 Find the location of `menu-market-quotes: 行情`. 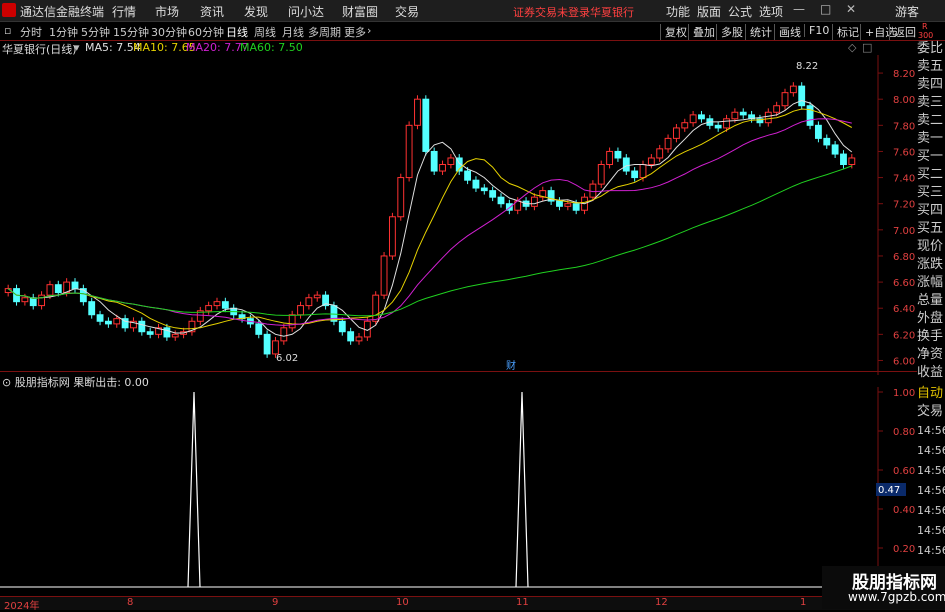

menu-market-quotes: 行情 is located at coordinates (124, 11).